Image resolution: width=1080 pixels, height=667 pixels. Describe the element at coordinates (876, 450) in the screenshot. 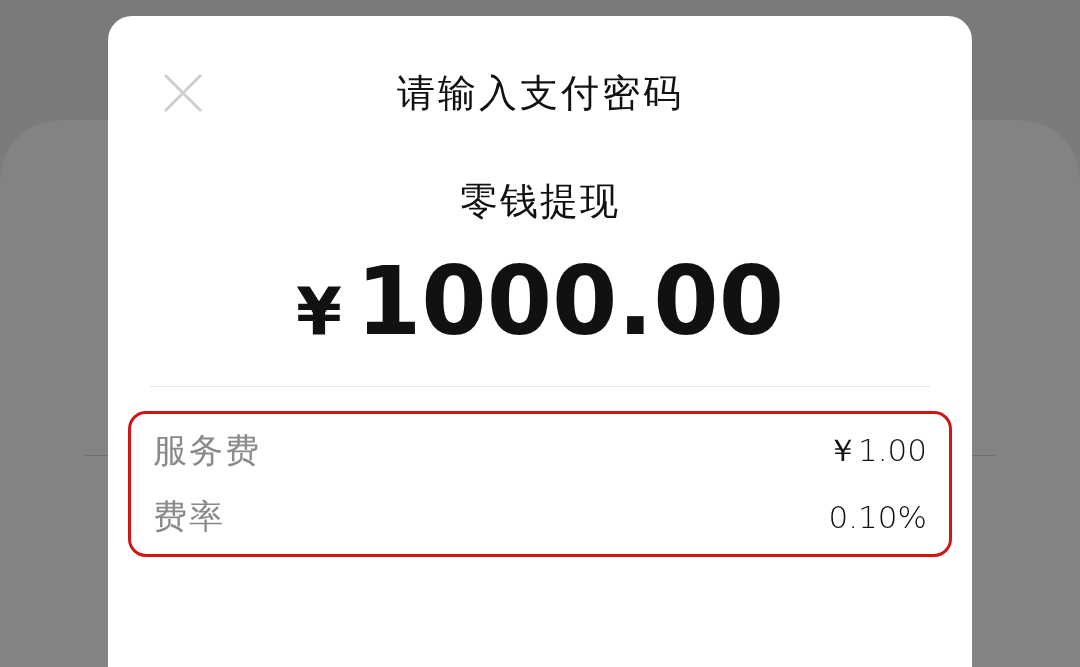

I see `fee-value: ￥1.00` at that location.